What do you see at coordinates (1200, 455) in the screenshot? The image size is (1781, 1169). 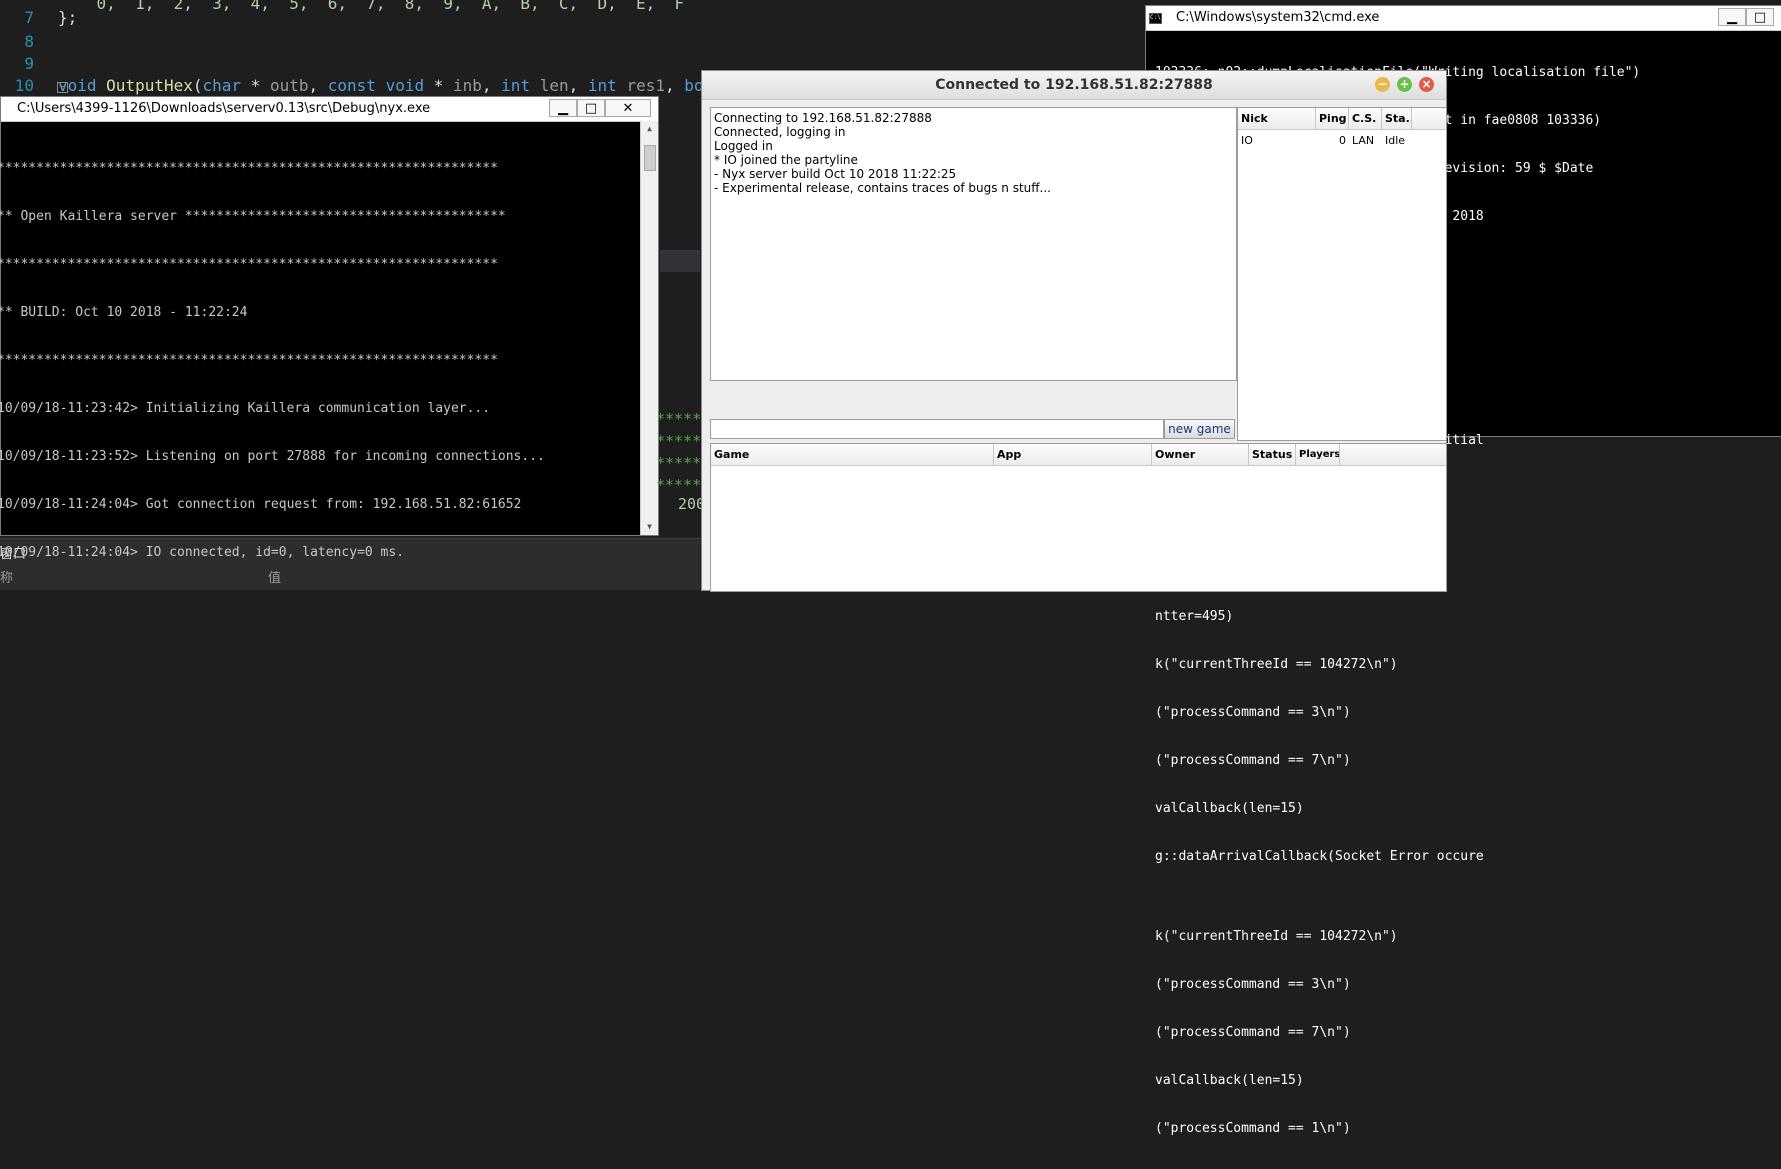 I see `column-header-owner: Owner` at bounding box center [1200, 455].